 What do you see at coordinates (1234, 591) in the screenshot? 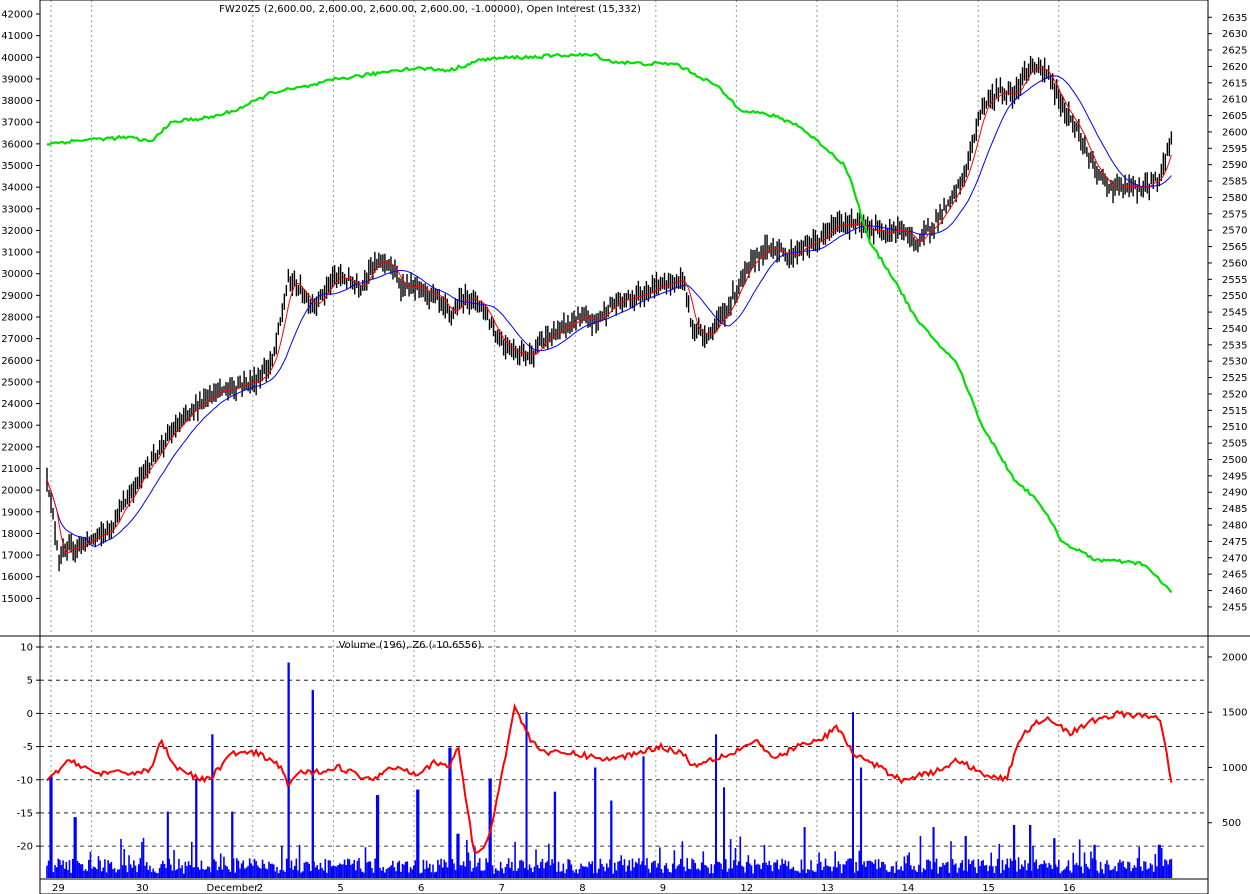
I see `price-tick-label: 2460` at bounding box center [1234, 591].